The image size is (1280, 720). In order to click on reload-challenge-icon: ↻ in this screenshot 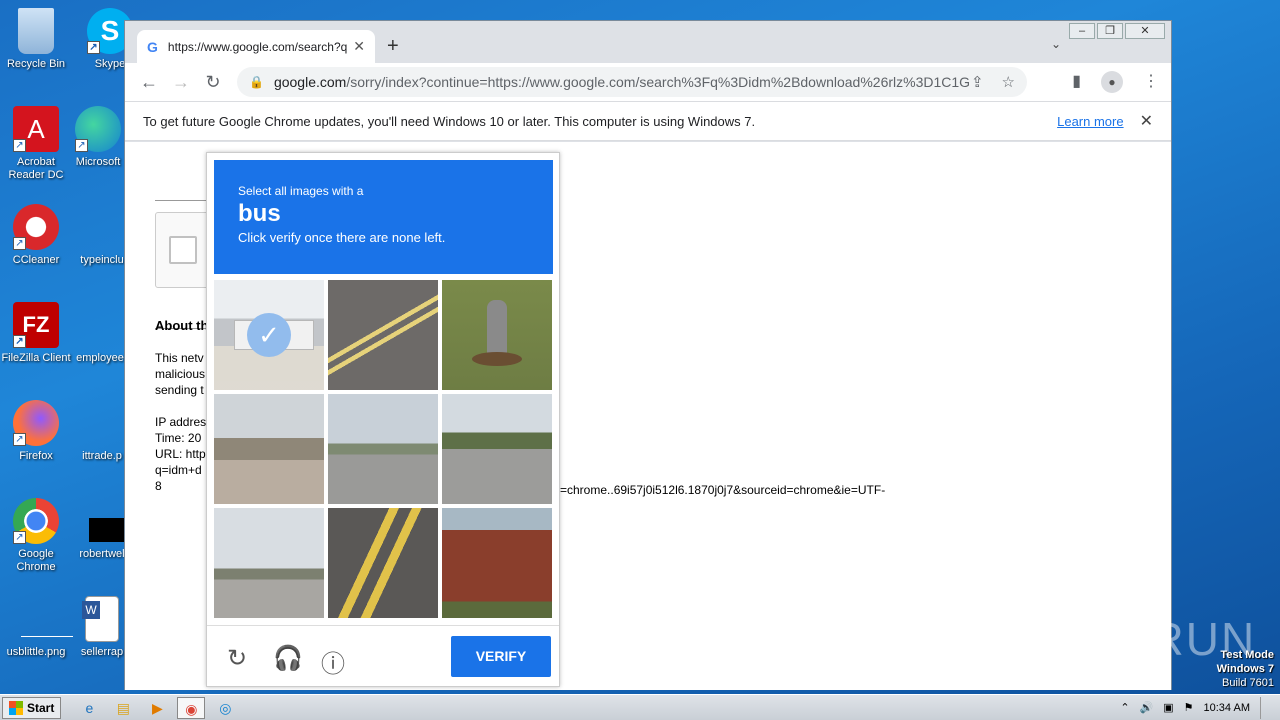, I will do `click(237, 658)`.